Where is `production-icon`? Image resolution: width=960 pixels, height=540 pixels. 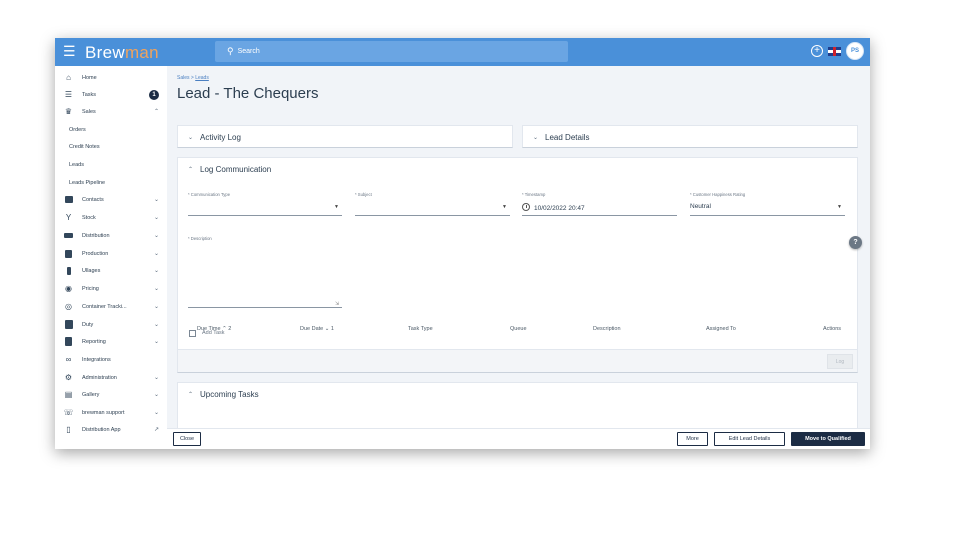 production-icon is located at coordinates (68, 253).